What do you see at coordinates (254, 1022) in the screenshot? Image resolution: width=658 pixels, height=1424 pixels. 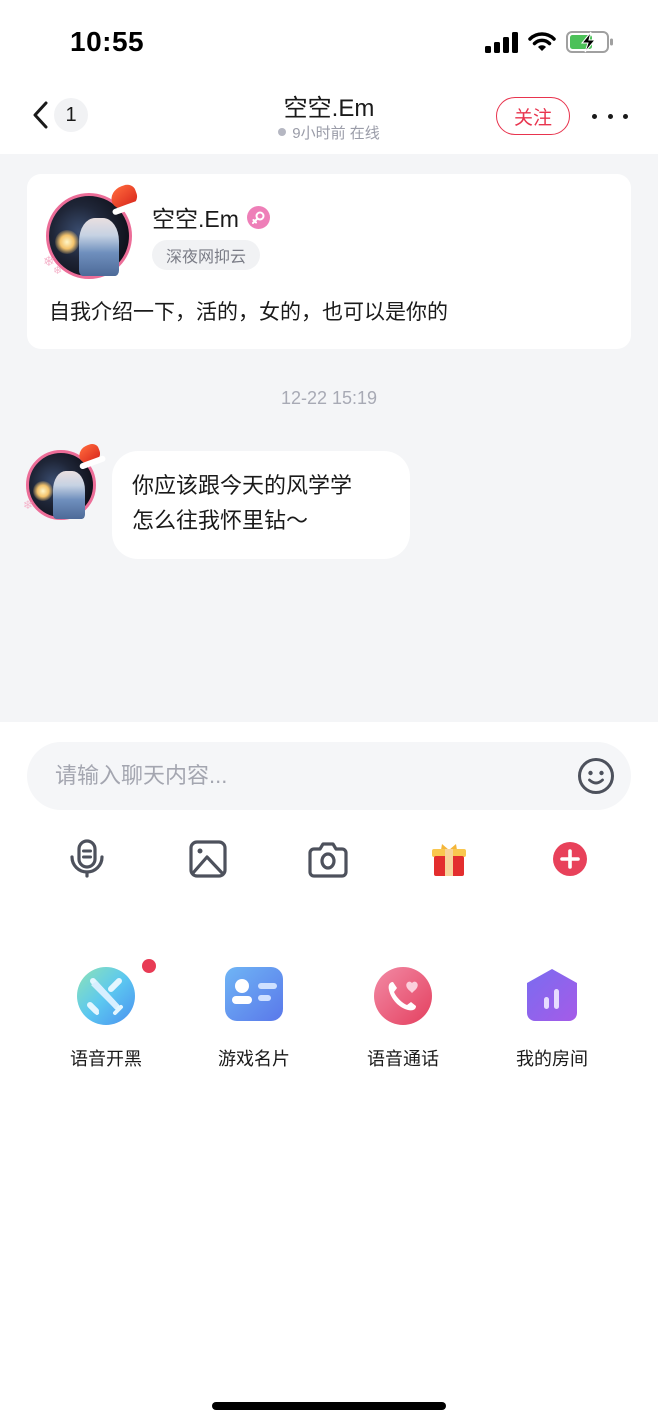 I see `feature-game-card: 游戏名片` at bounding box center [254, 1022].